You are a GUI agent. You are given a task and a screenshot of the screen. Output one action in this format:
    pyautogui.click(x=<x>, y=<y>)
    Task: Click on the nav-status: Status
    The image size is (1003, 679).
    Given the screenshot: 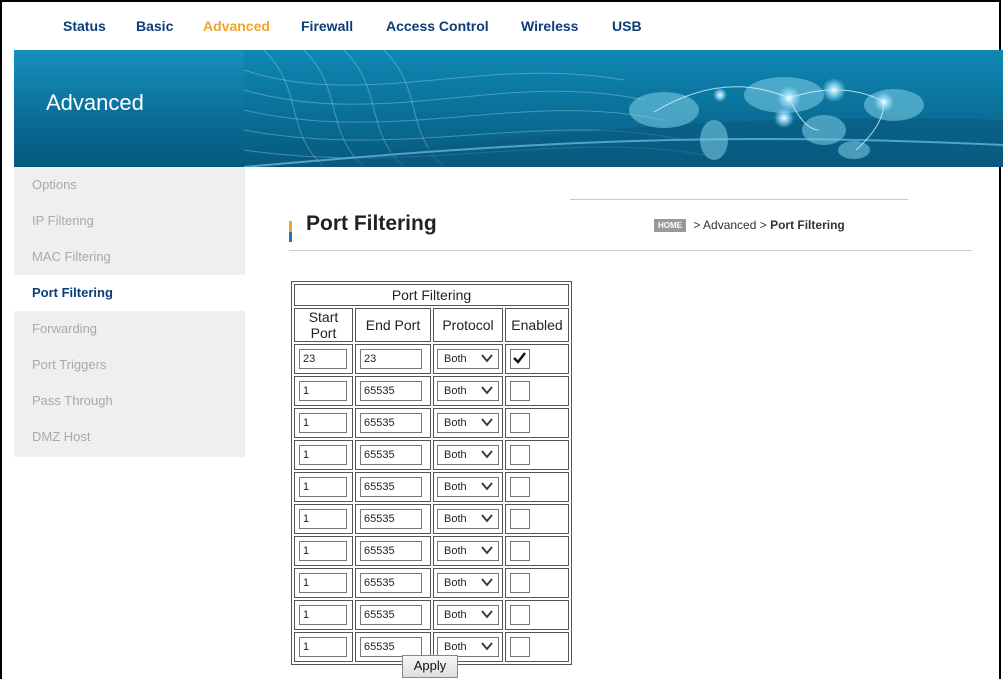 What is the action you would take?
    pyautogui.click(x=84, y=26)
    